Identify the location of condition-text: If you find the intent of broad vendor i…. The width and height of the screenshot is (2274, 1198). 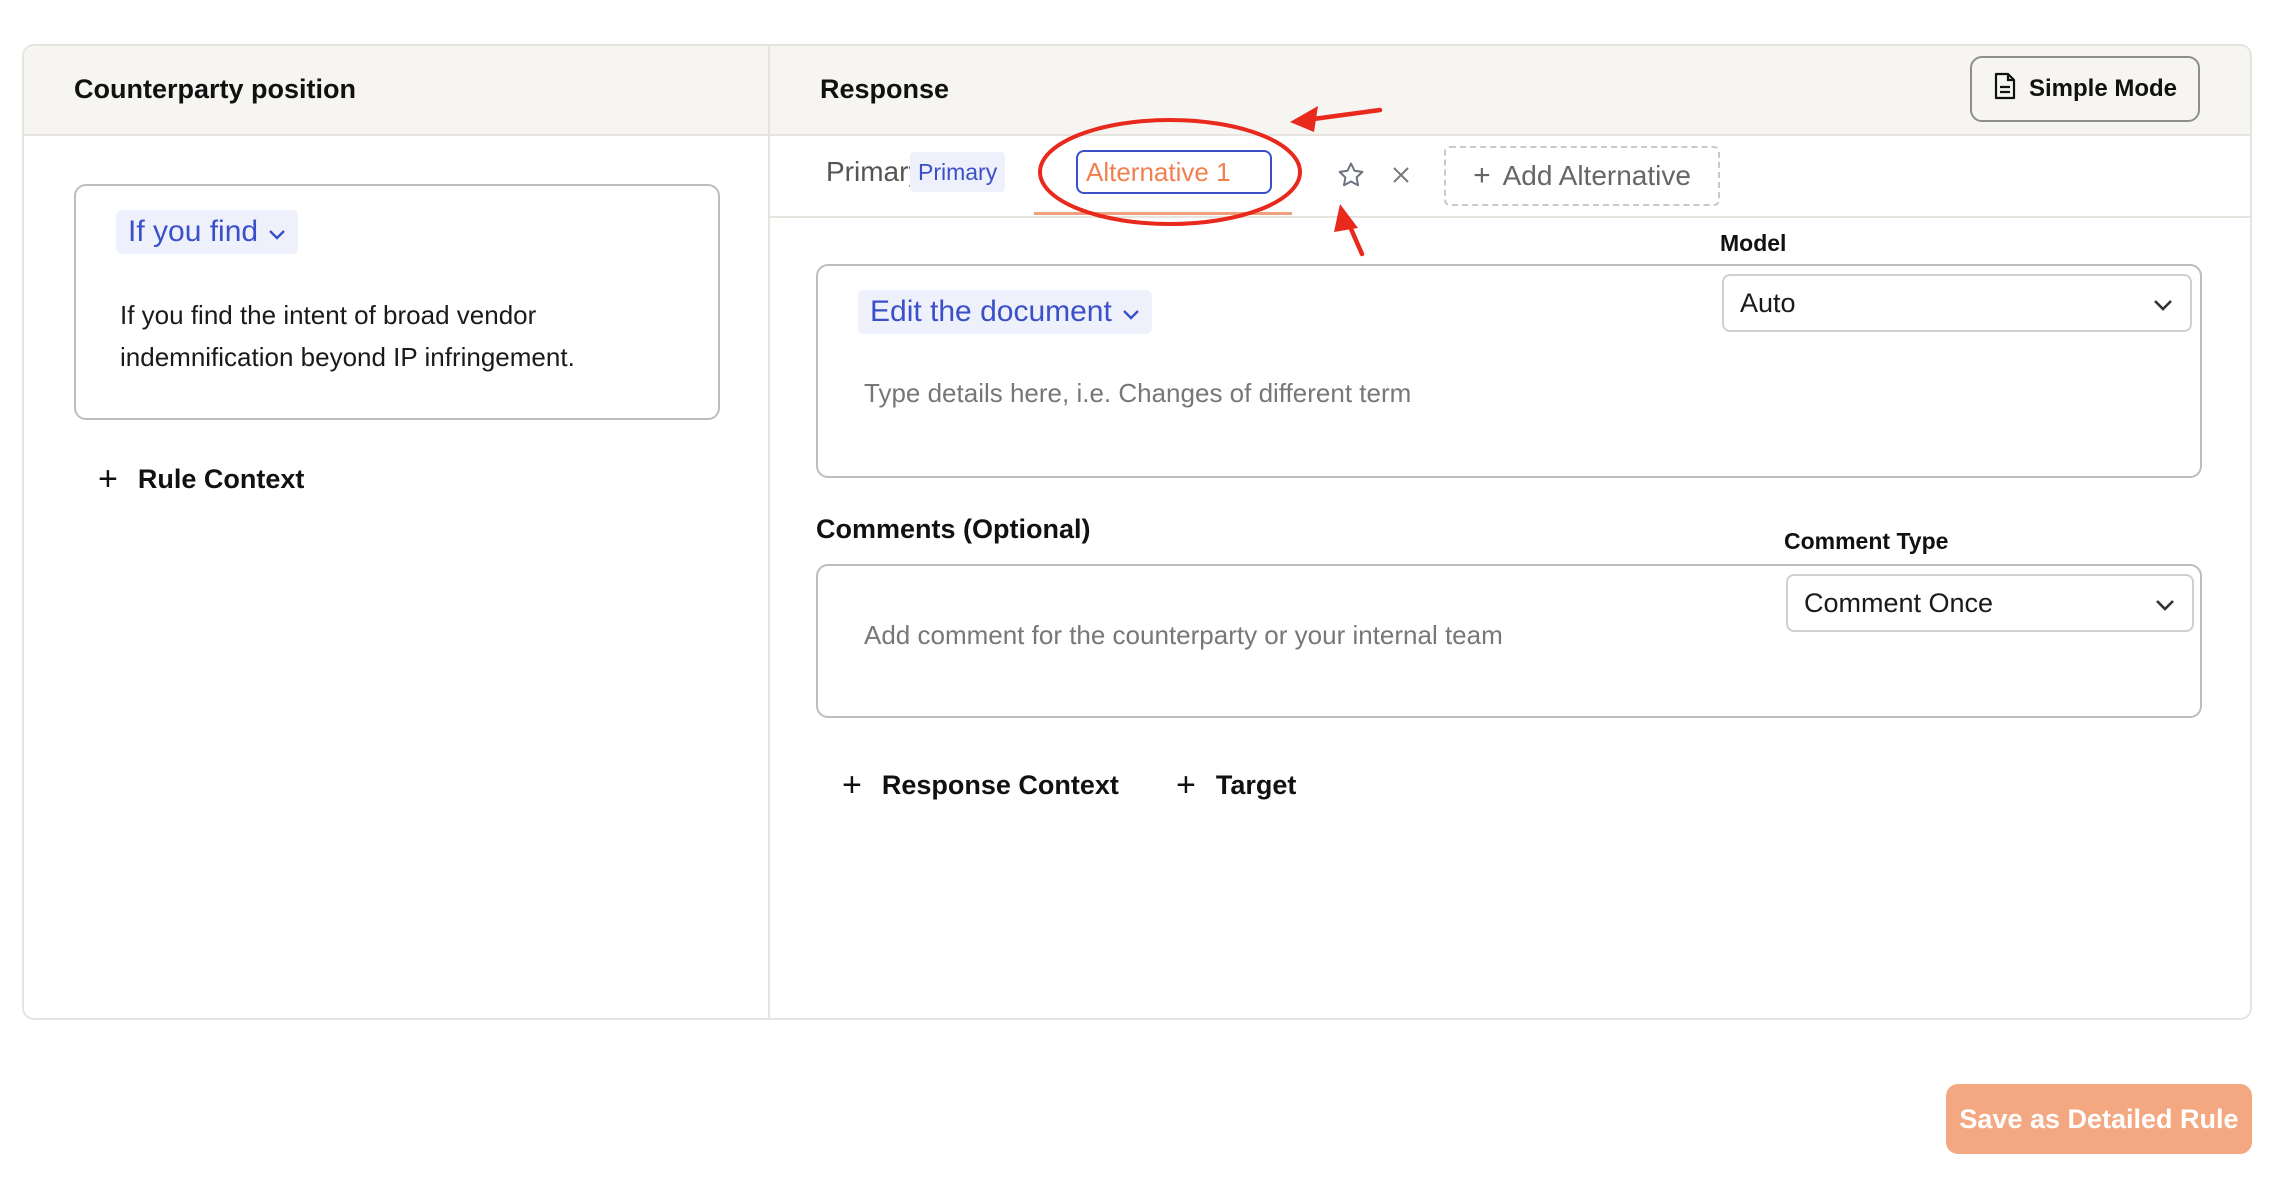
(400, 336).